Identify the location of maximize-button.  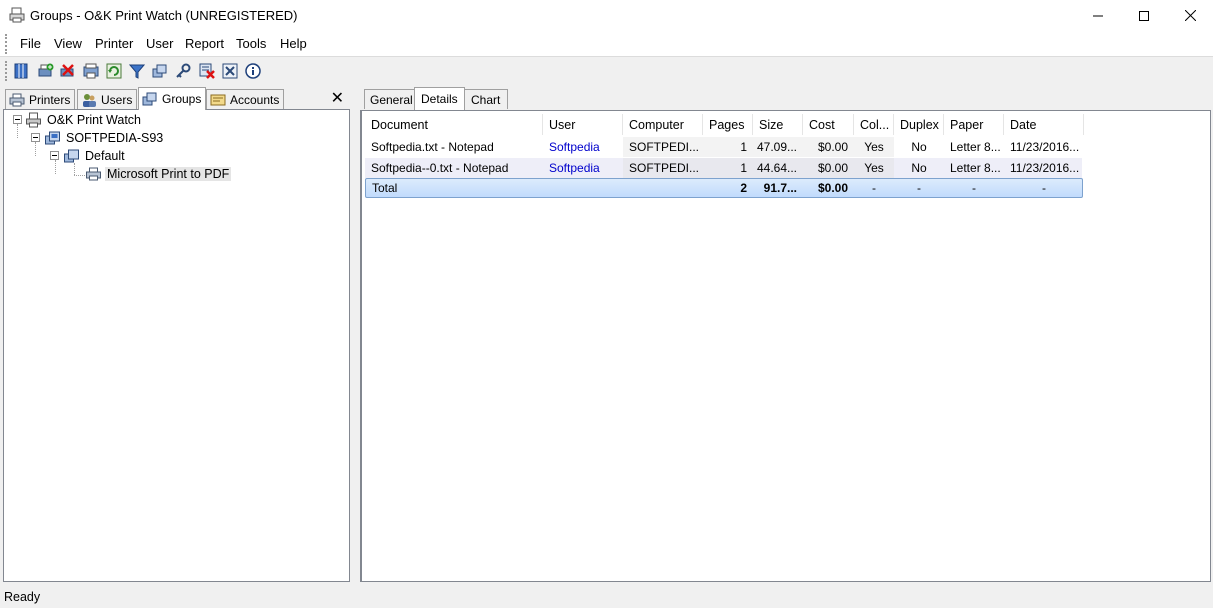
(1144, 15).